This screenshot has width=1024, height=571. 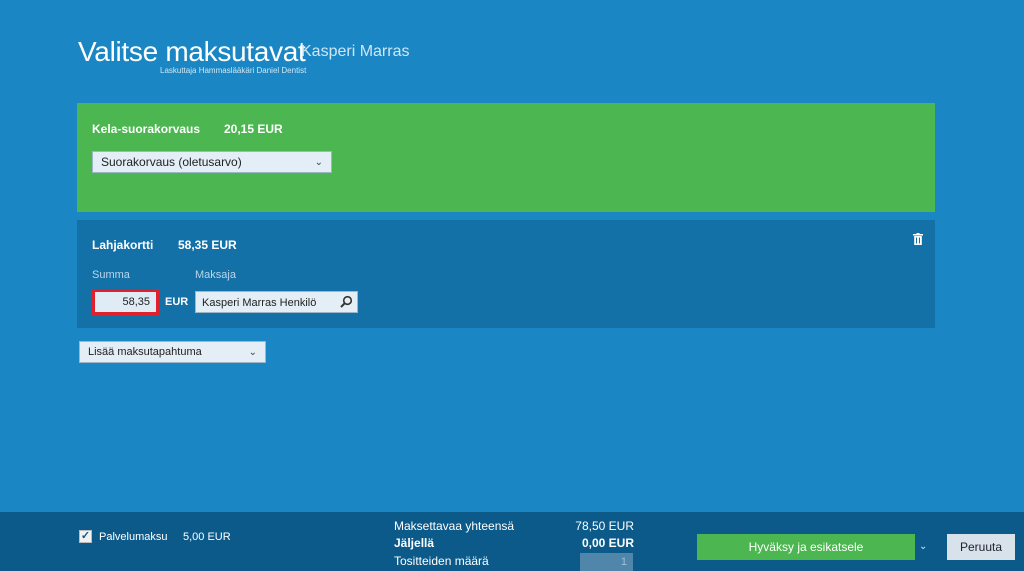 I want to click on service-fee-amount: 5,00 EUR, so click(x=207, y=537).